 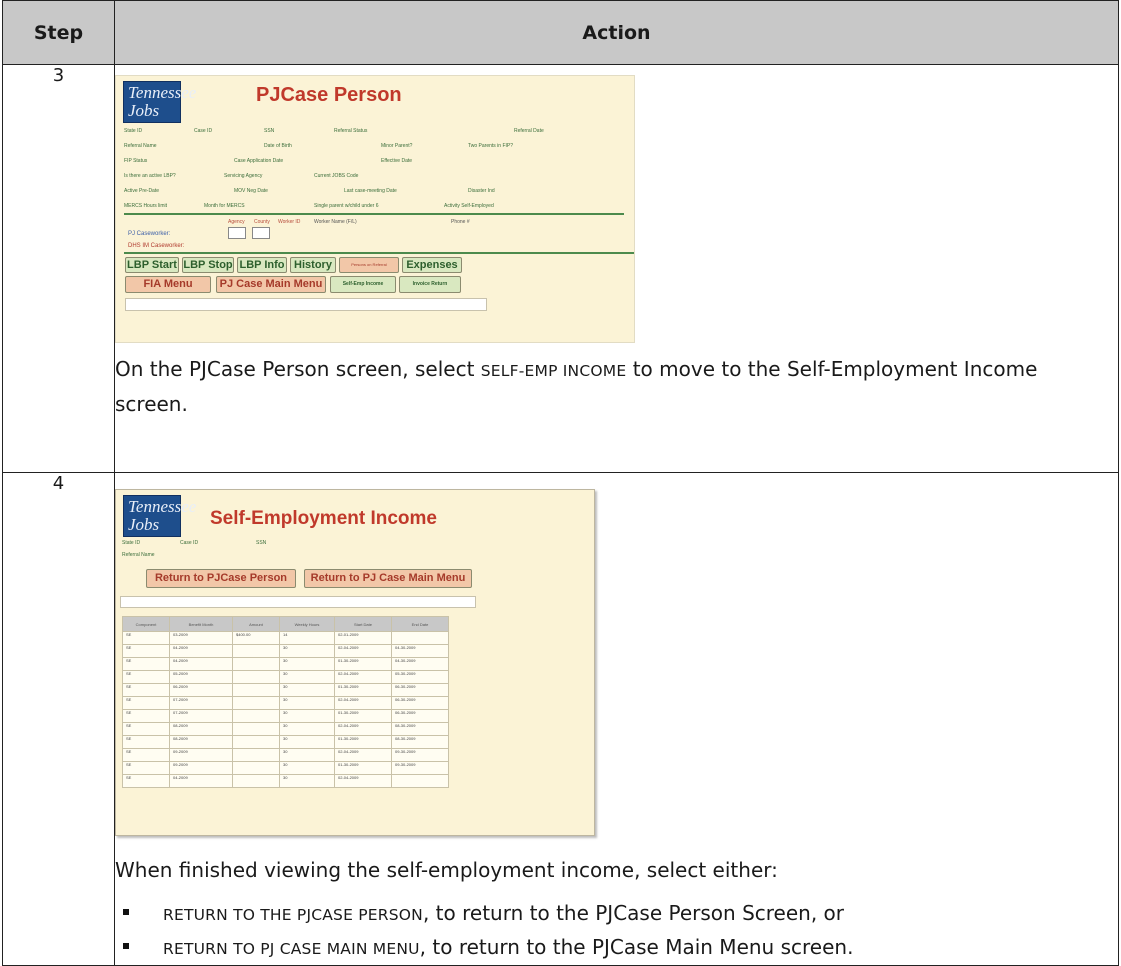 What do you see at coordinates (149, 234) in the screenshot?
I see `pj-caseworker-label: PJ Caseworker:` at bounding box center [149, 234].